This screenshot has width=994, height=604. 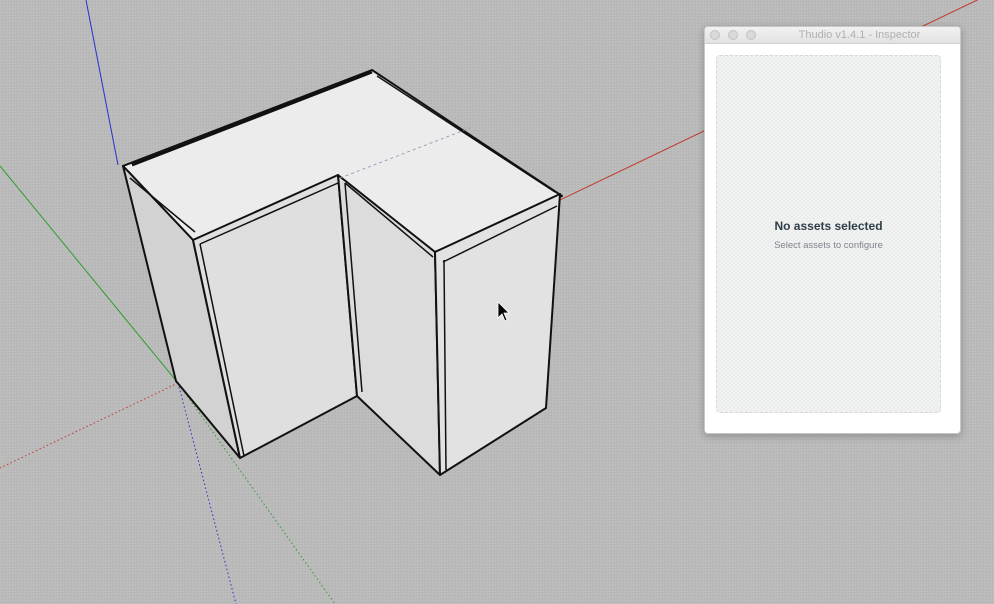 What do you see at coordinates (859, 35) in the screenshot?
I see `window-title: Thudio v1.4.1 - Inspector` at bounding box center [859, 35].